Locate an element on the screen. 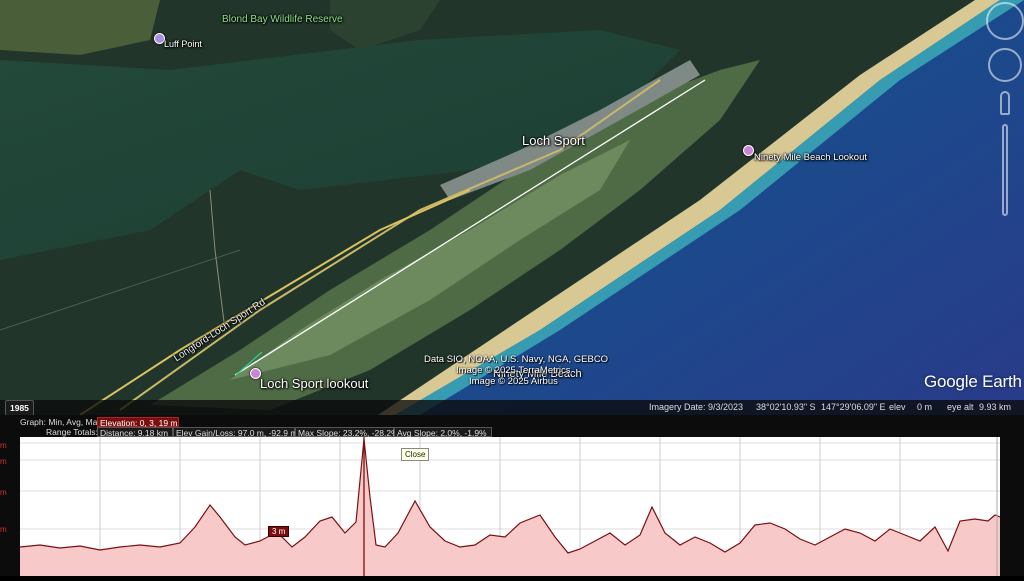  blond-bay-reserve-label: Blond Bay Wildlife Reserve is located at coordinates (282, 19).